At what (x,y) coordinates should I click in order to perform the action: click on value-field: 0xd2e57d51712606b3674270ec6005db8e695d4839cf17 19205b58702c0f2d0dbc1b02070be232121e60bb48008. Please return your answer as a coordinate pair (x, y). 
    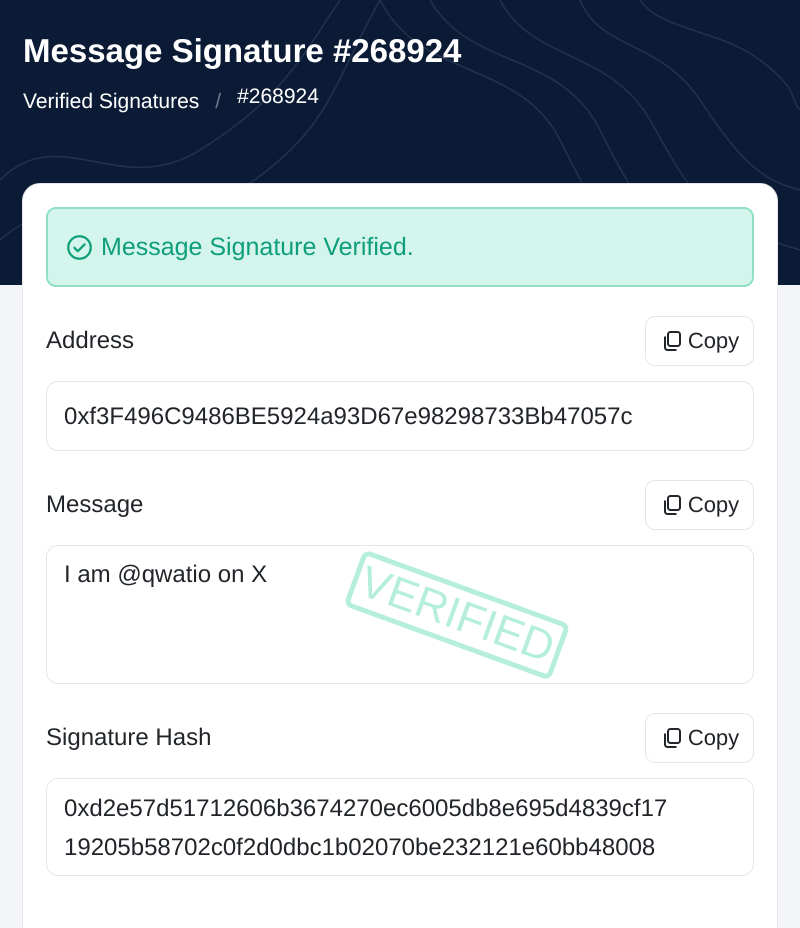
    Looking at the image, I should click on (400, 827).